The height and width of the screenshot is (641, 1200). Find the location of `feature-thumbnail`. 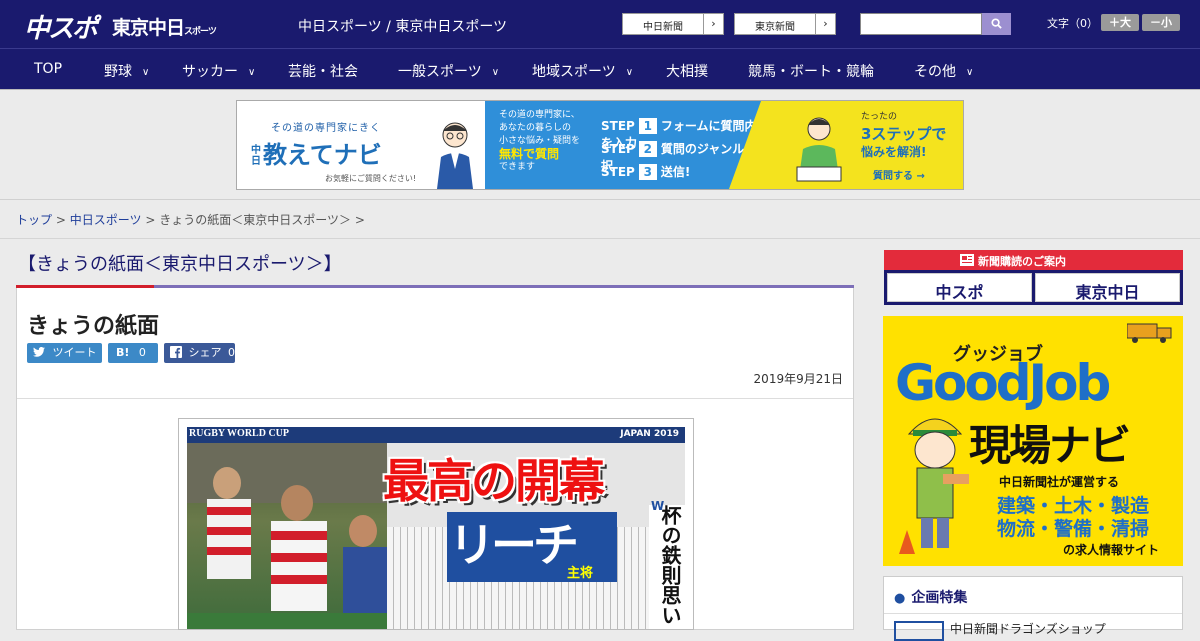

feature-thumbnail is located at coordinates (919, 631).